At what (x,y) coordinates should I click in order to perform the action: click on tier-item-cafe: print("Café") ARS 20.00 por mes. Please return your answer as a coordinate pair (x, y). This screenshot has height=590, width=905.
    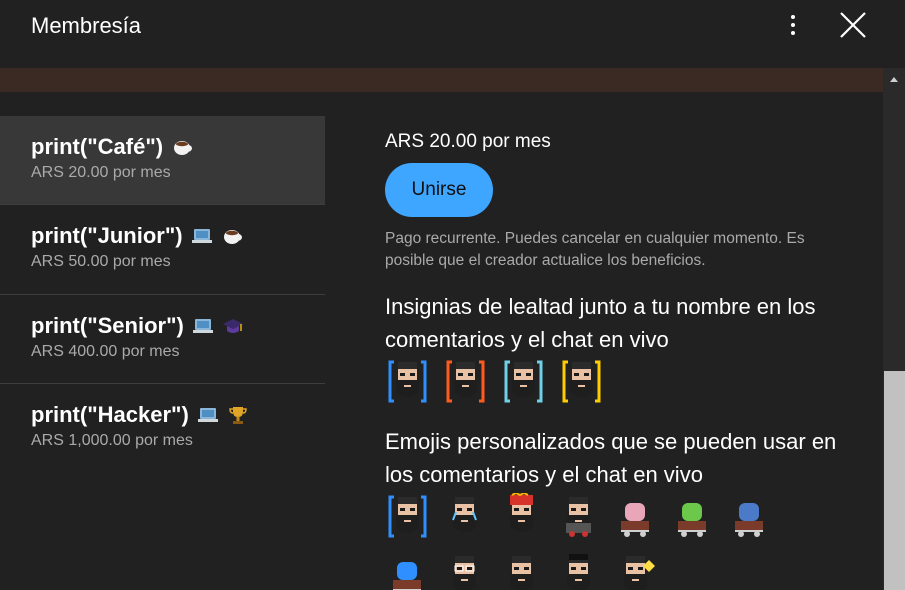
    Looking at the image, I should click on (162, 160).